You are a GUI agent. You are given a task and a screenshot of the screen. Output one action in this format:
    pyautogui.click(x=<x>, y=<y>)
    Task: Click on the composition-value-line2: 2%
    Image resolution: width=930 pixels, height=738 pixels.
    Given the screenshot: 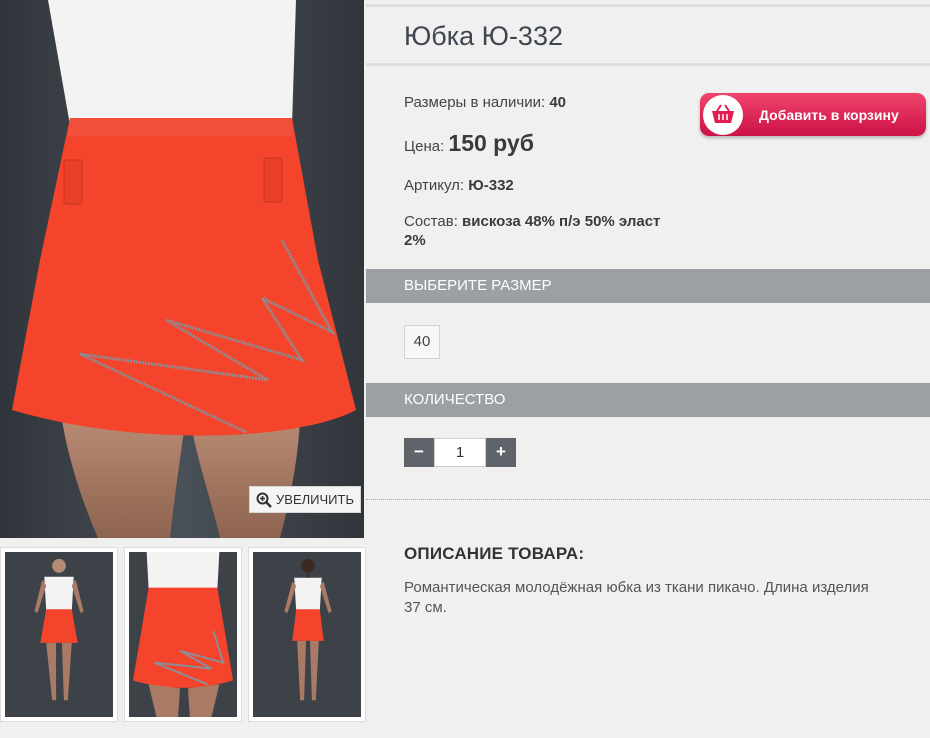 What is the action you would take?
    pyautogui.click(x=415, y=240)
    